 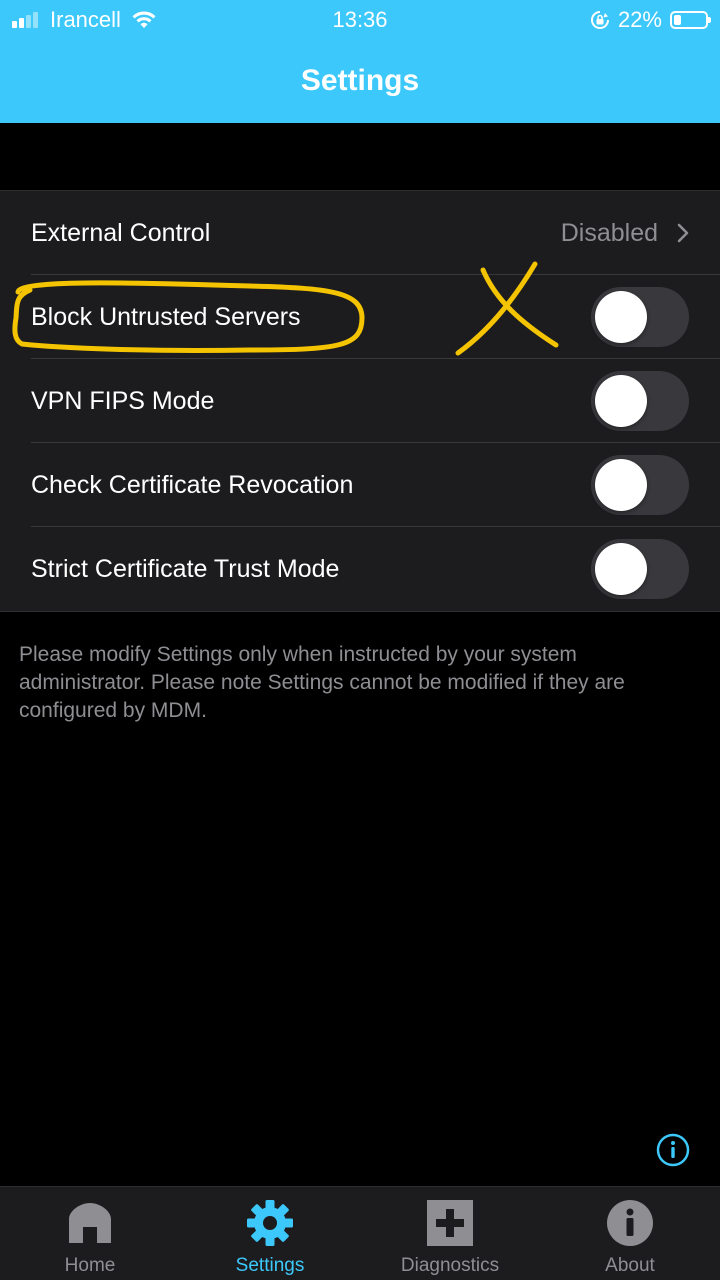 What do you see at coordinates (360, 317) in the screenshot?
I see `setting-row-block-untrusted-servers: Block Untrusted Servers` at bounding box center [360, 317].